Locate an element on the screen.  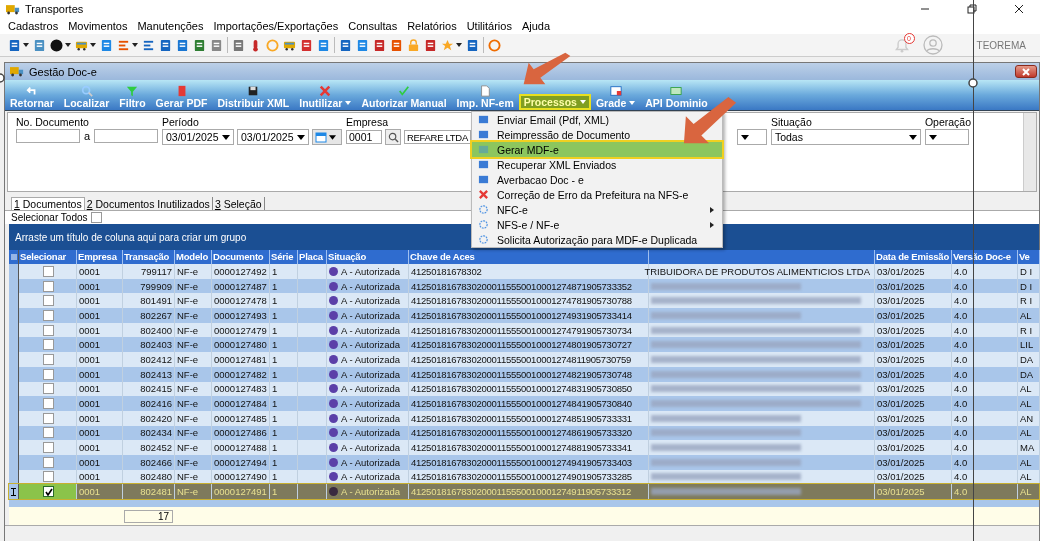
truck-icon is located at coordinates (13, 9).